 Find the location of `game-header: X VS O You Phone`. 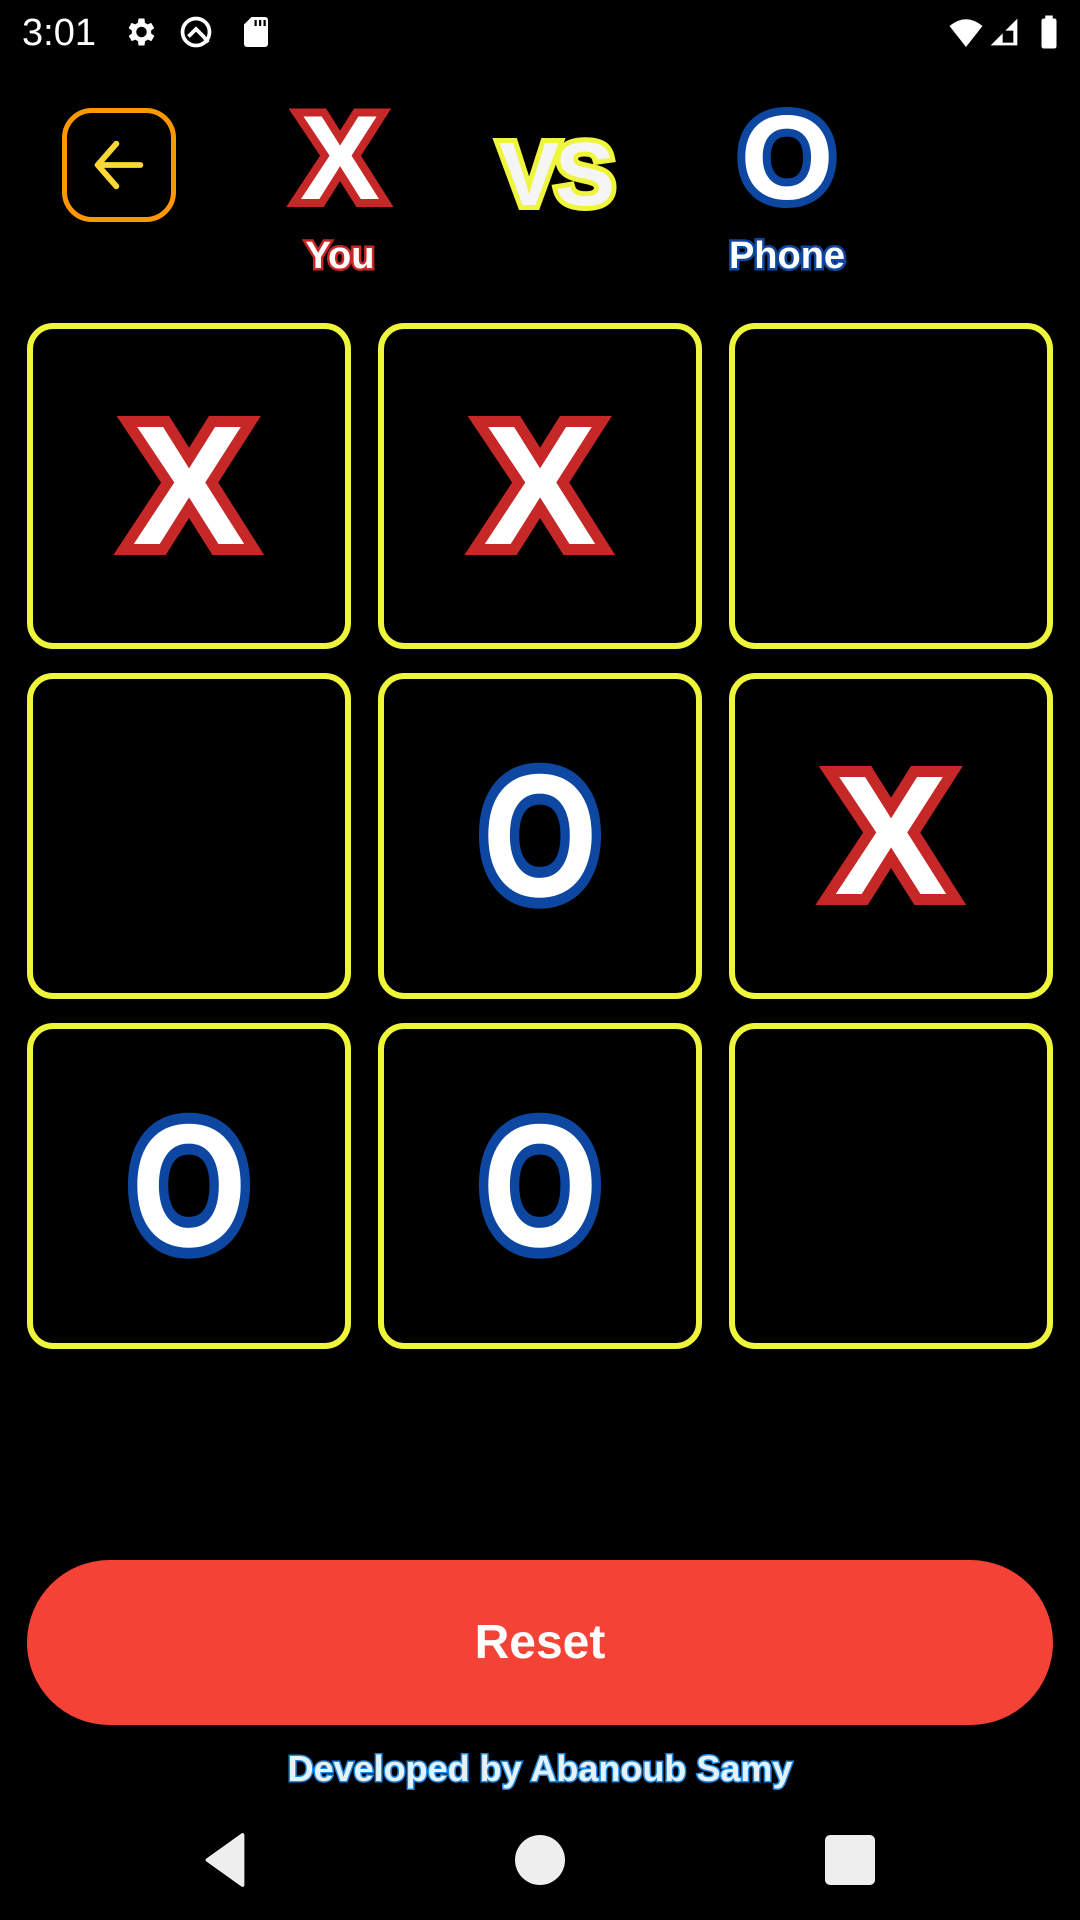

game-header: X VS O You Phone is located at coordinates (540, 180).